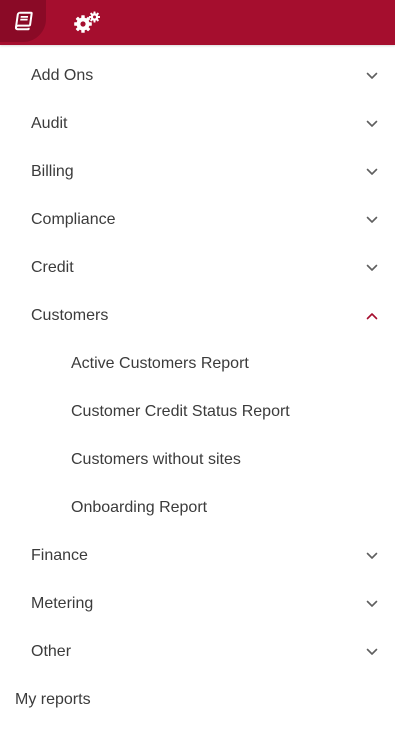 The image size is (395, 729). Describe the element at coordinates (197, 652) in the screenshot. I see `menu-category-other: Other` at that location.